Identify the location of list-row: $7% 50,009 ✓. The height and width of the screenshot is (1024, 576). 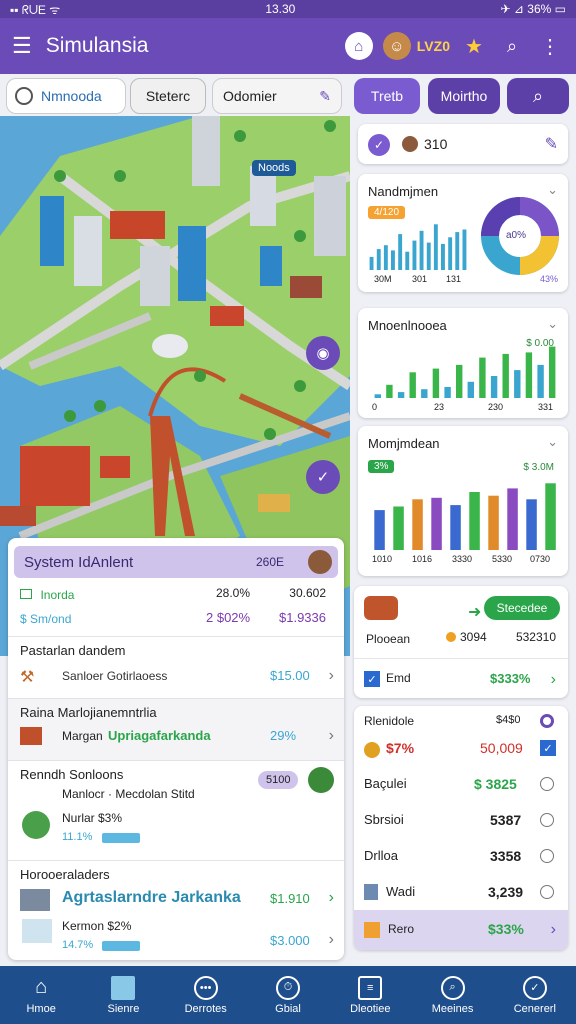
(461, 748).